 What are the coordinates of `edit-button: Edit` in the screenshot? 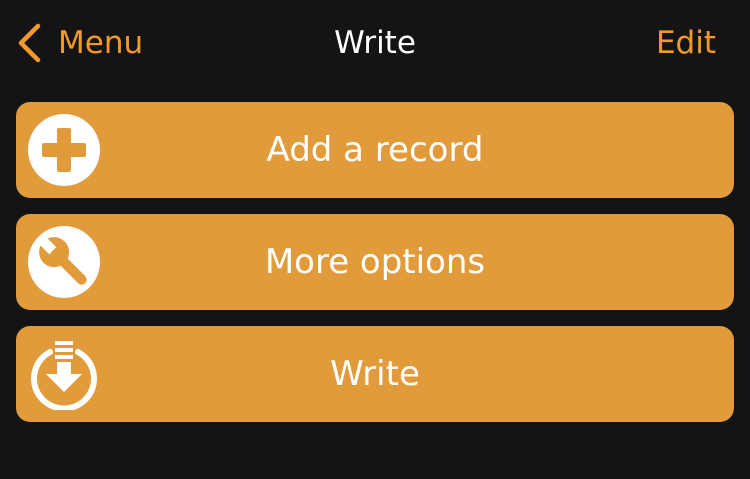 It's located at (686, 43).